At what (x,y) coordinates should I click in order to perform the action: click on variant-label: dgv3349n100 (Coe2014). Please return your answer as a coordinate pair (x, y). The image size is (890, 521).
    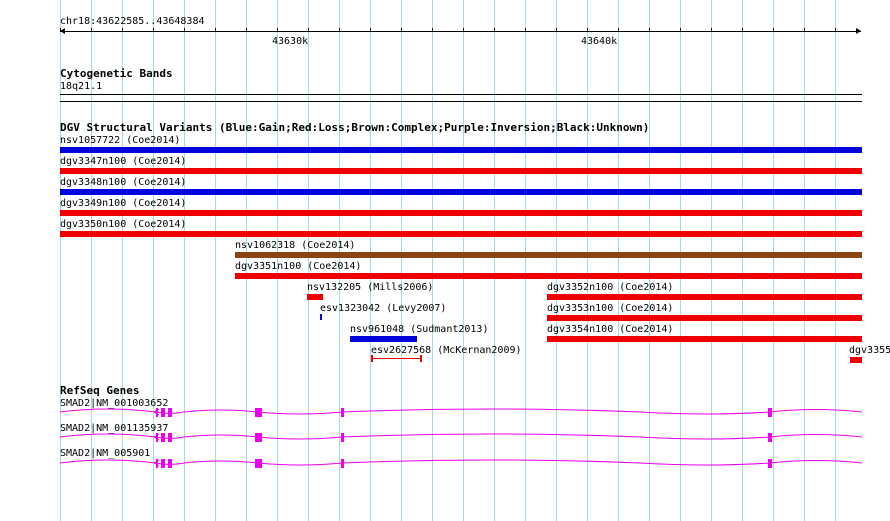
    Looking at the image, I should click on (123, 203).